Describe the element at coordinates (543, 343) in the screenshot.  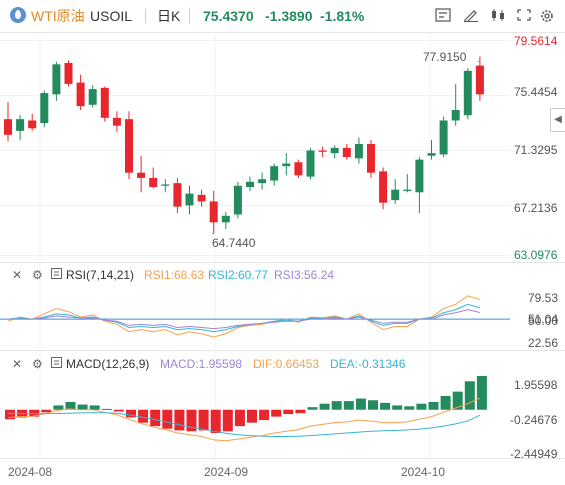
I see `rsi-axis-label: 22.56` at that location.